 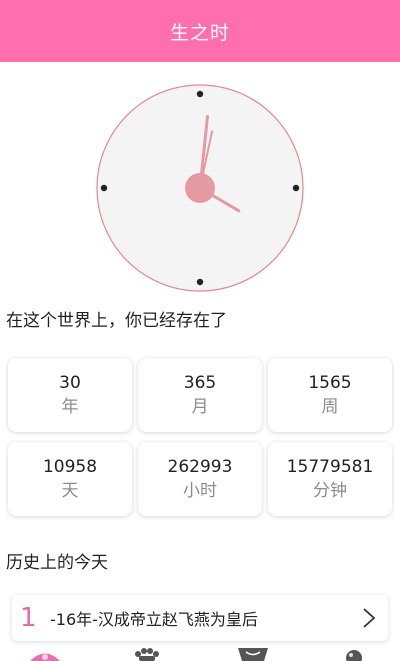 I want to click on history-item: 1 -16年-汉成帝立赵飞燕为皇后, so click(x=200, y=618).